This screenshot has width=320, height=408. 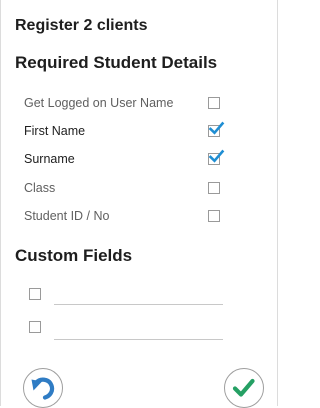 I want to click on custom-field-1-checkbox, so click(x=35, y=294).